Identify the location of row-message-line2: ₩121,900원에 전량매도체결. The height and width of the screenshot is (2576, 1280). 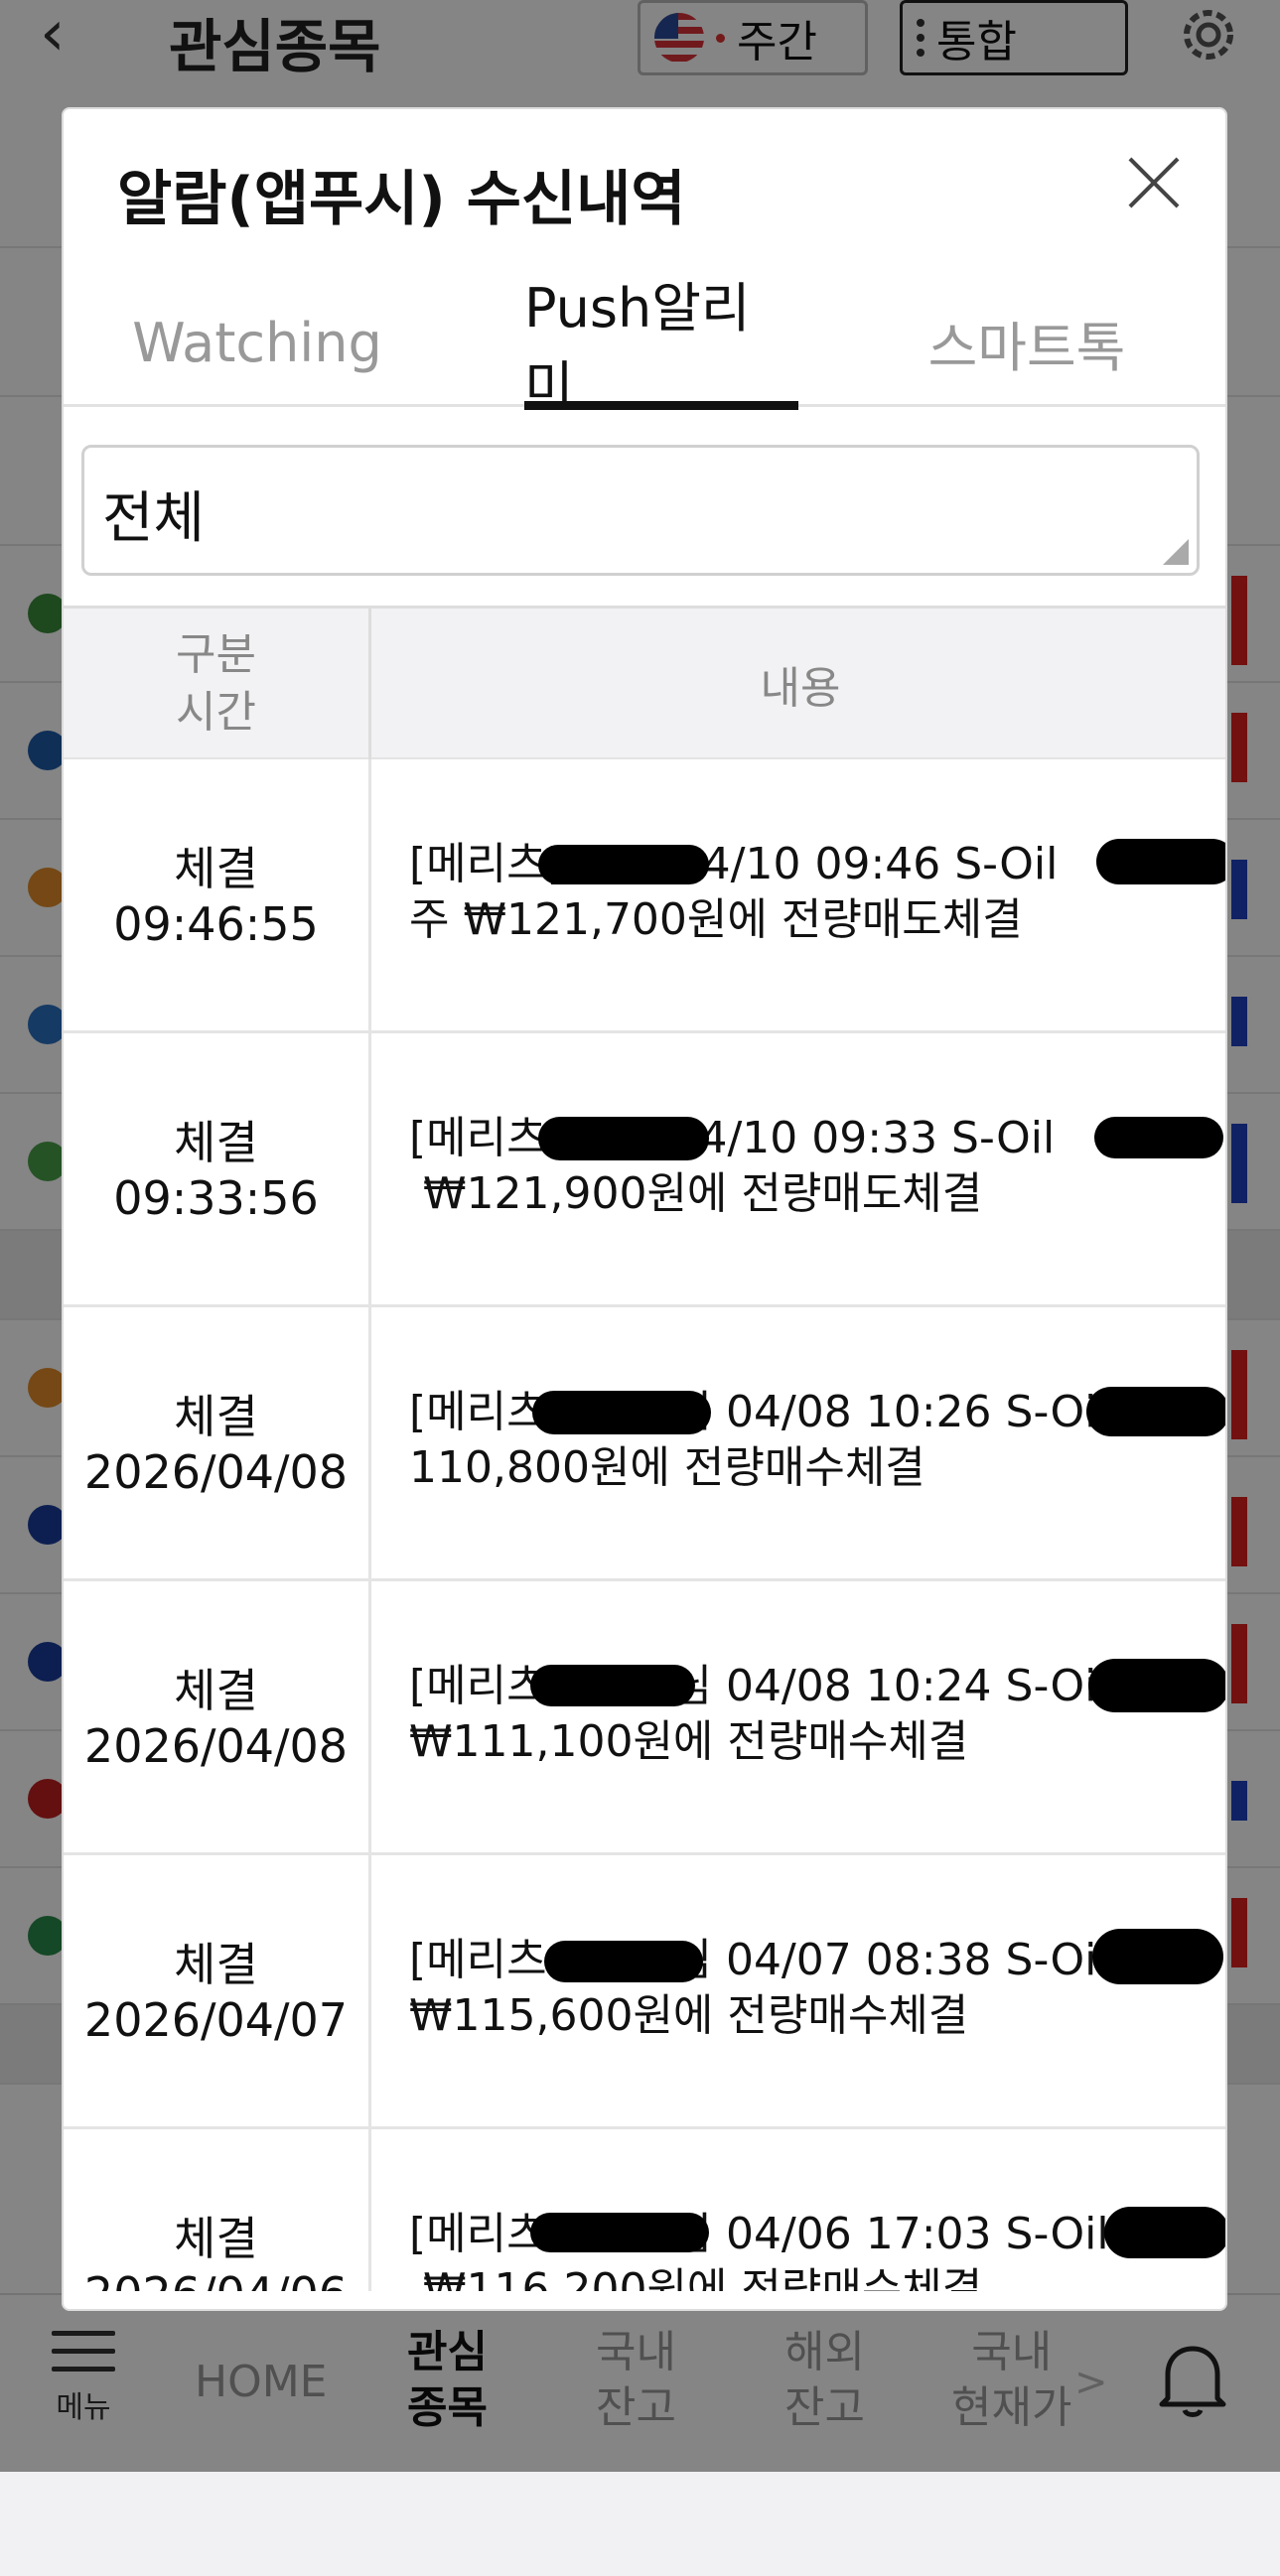
(696, 1193).